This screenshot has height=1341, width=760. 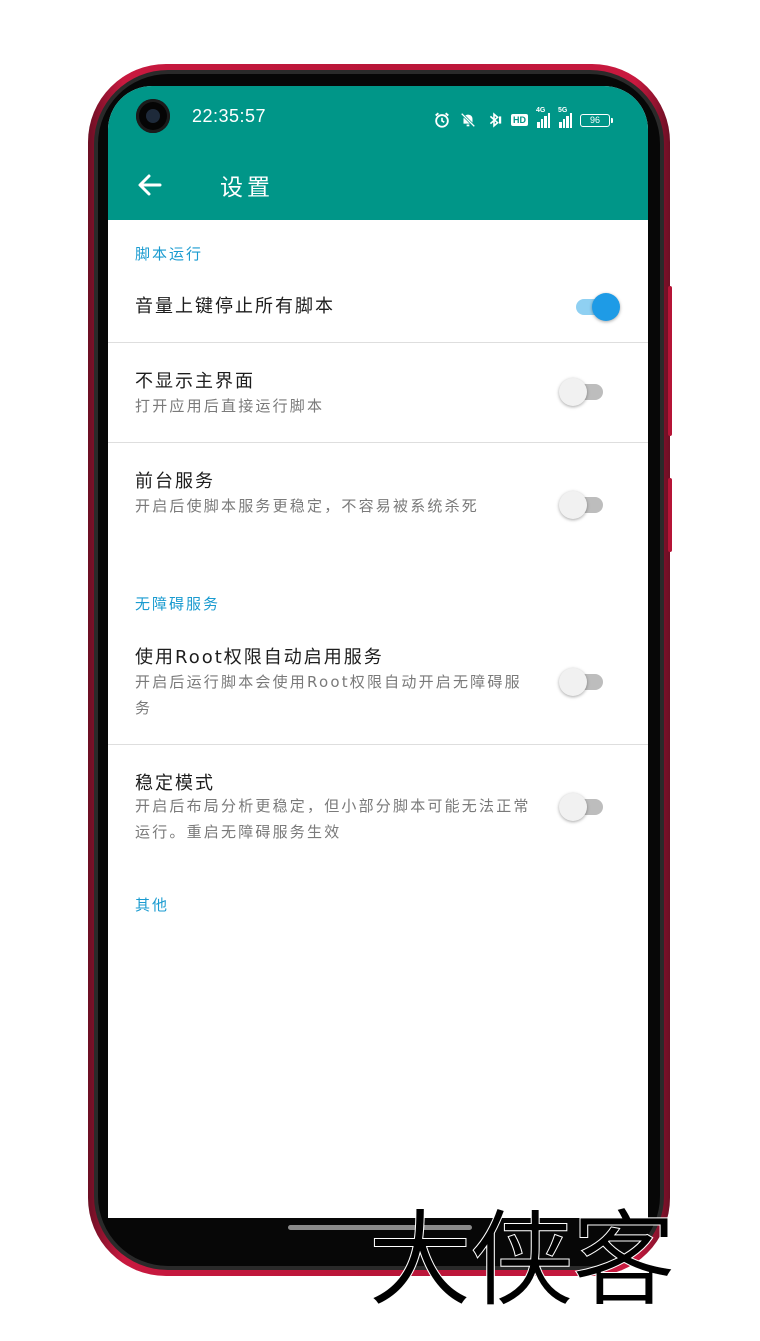 I want to click on pref-stable-mode: 稳定模式 开启后布局分析更稳定，但小部分脚本可能无法正常运行。重启无障碍服务生效, so click(x=378, y=805).